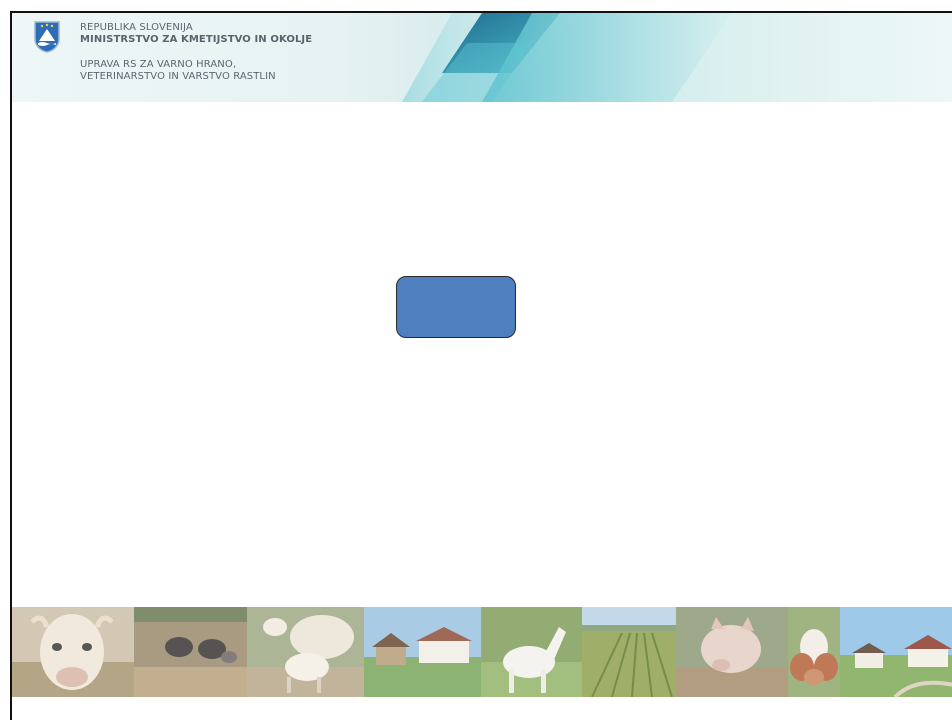  Describe the element at coordinates (158, 64) in the screenshot. I see `org-line-3: UPRAVA RS ZA VARNO HRANO,` at that location.